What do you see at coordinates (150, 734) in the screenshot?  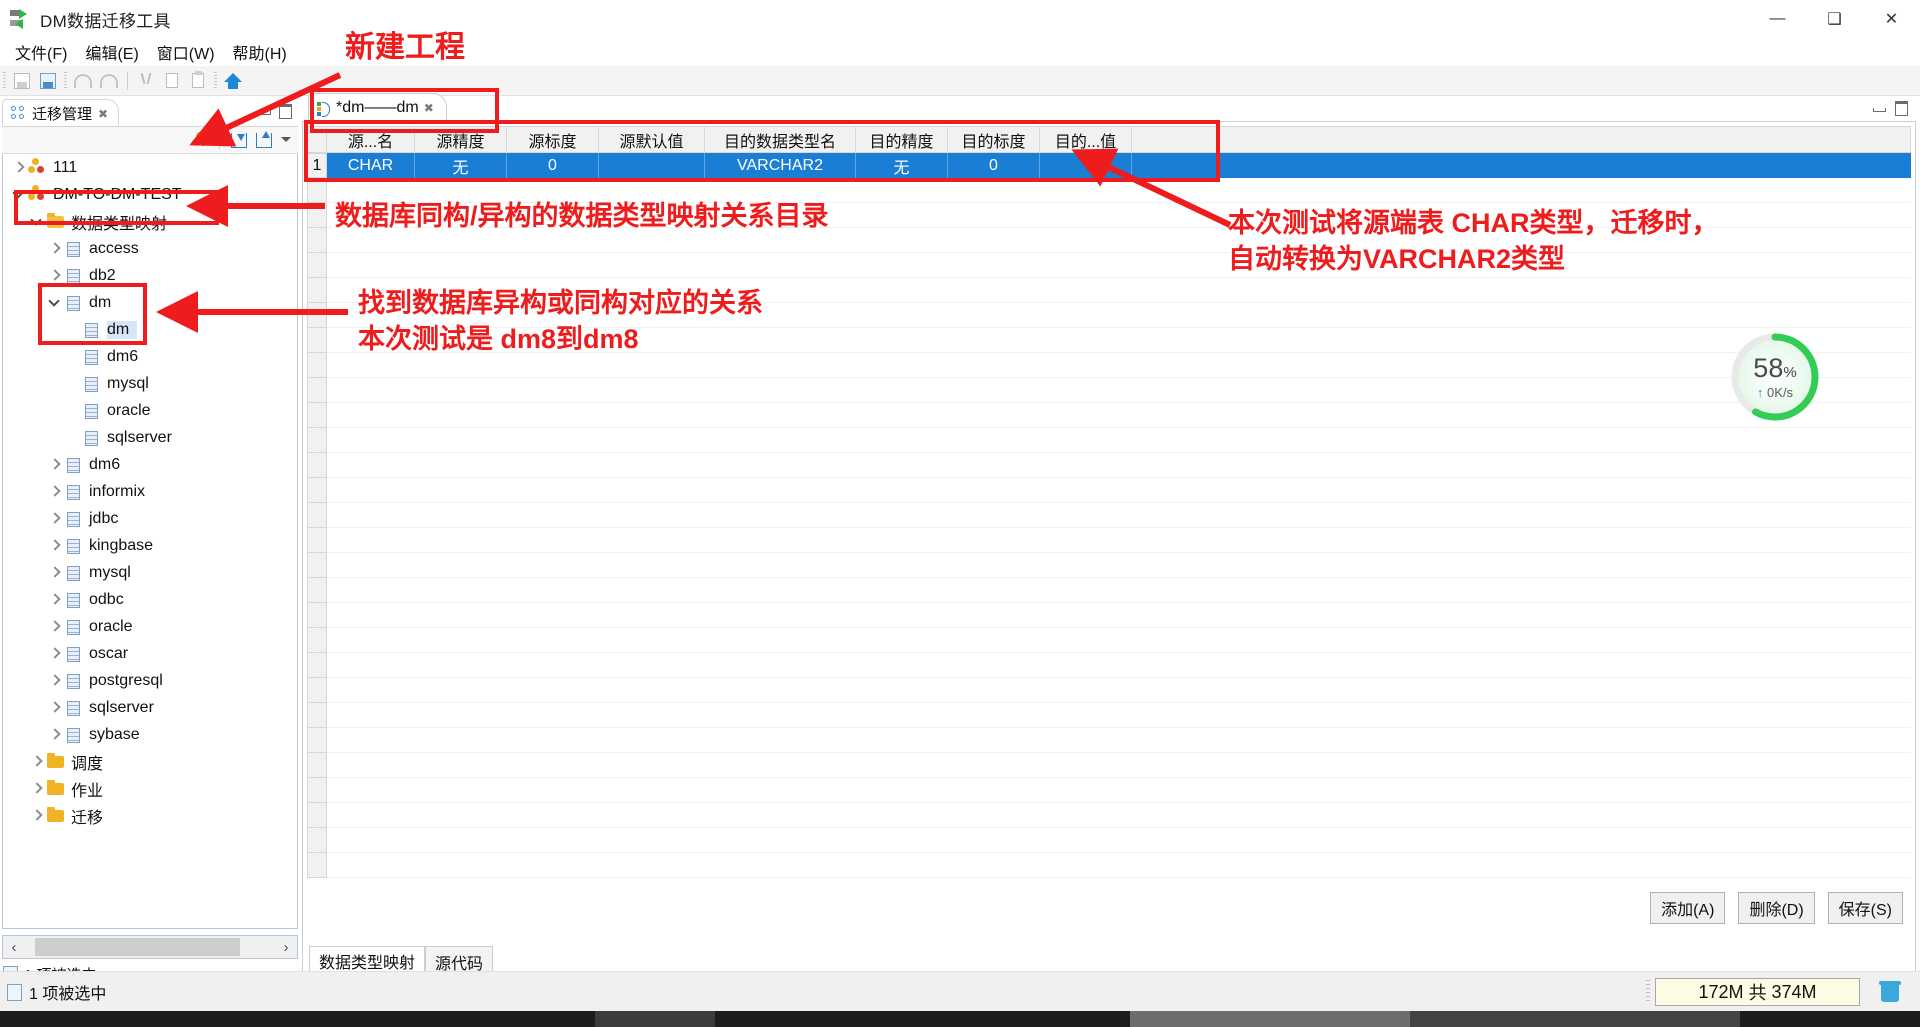 I see `tree-item-sybase: sybase` at bounding box center [150, 734].